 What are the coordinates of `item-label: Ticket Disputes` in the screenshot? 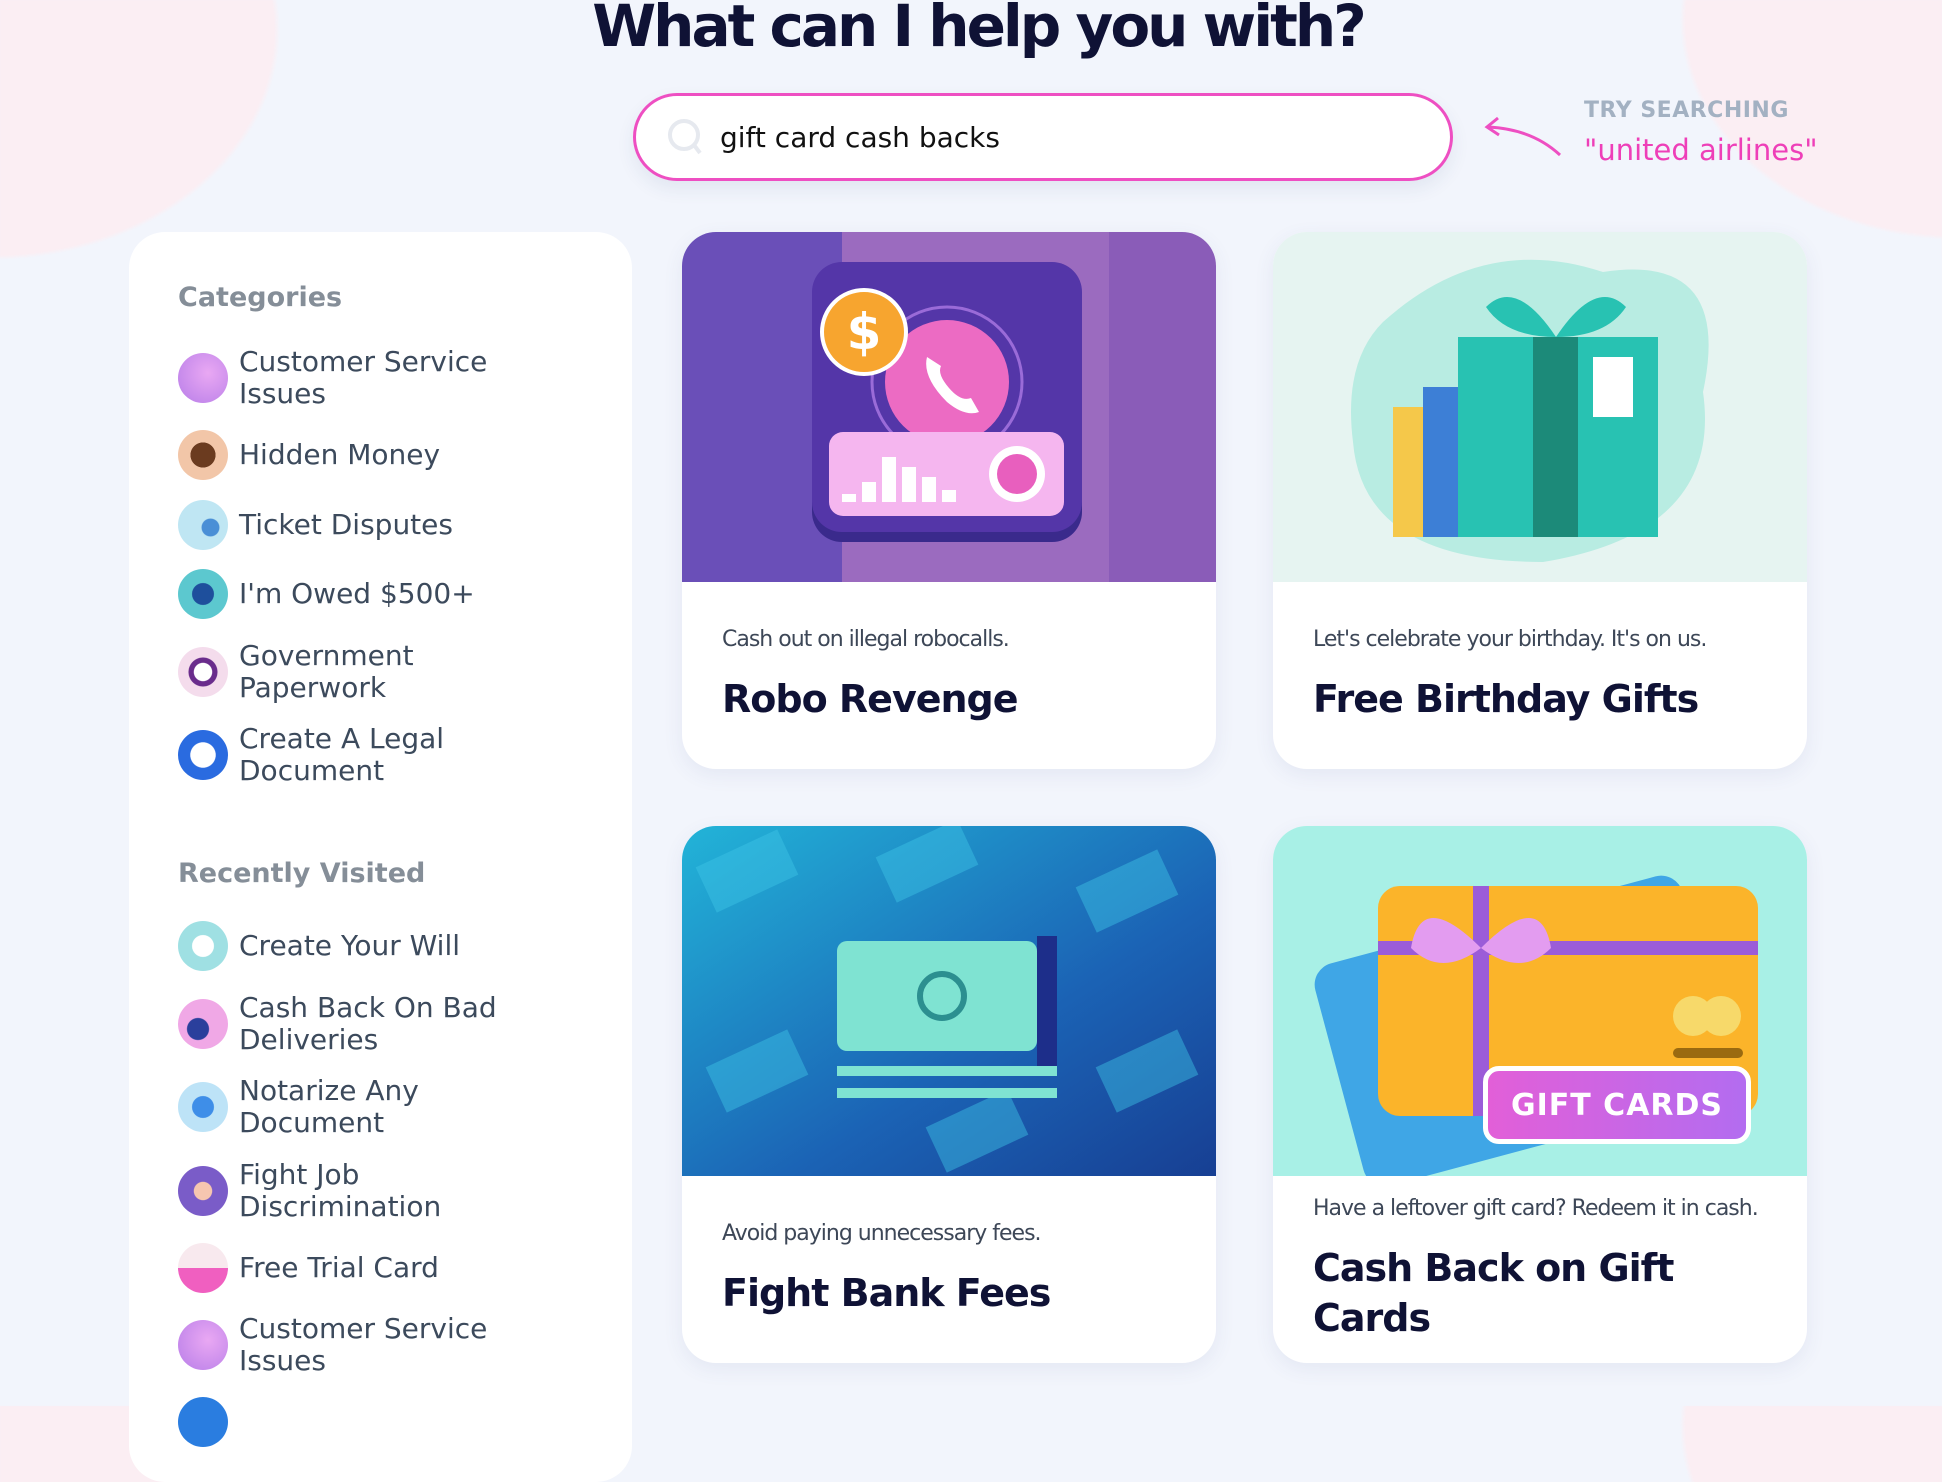 It's located at (346, 524).